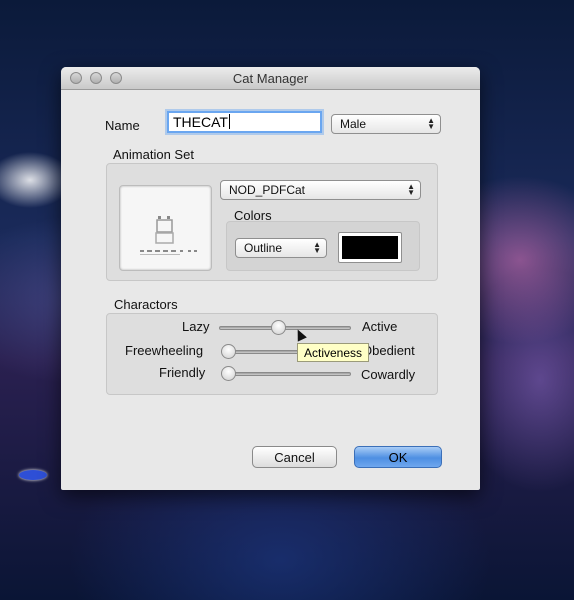  I want to click on characters-label: Charactors, so click(146, 304).